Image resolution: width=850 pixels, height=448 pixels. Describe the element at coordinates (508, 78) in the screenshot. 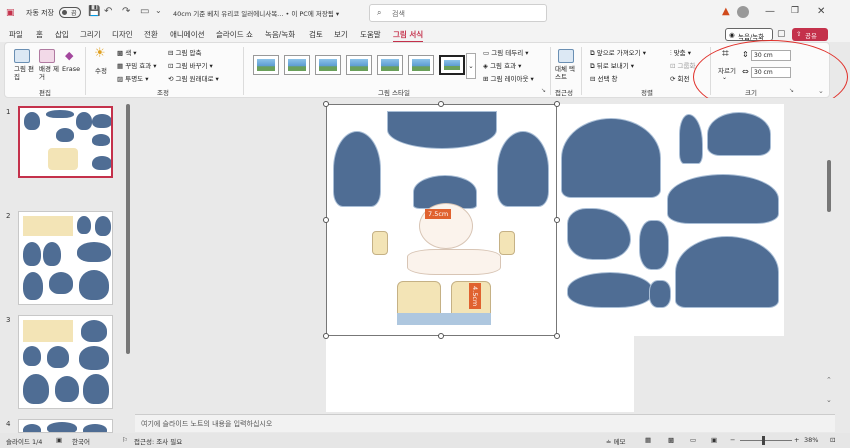

I see `picture-layout-button: ⊞ 그림 레이아웃 ▾` at that location.